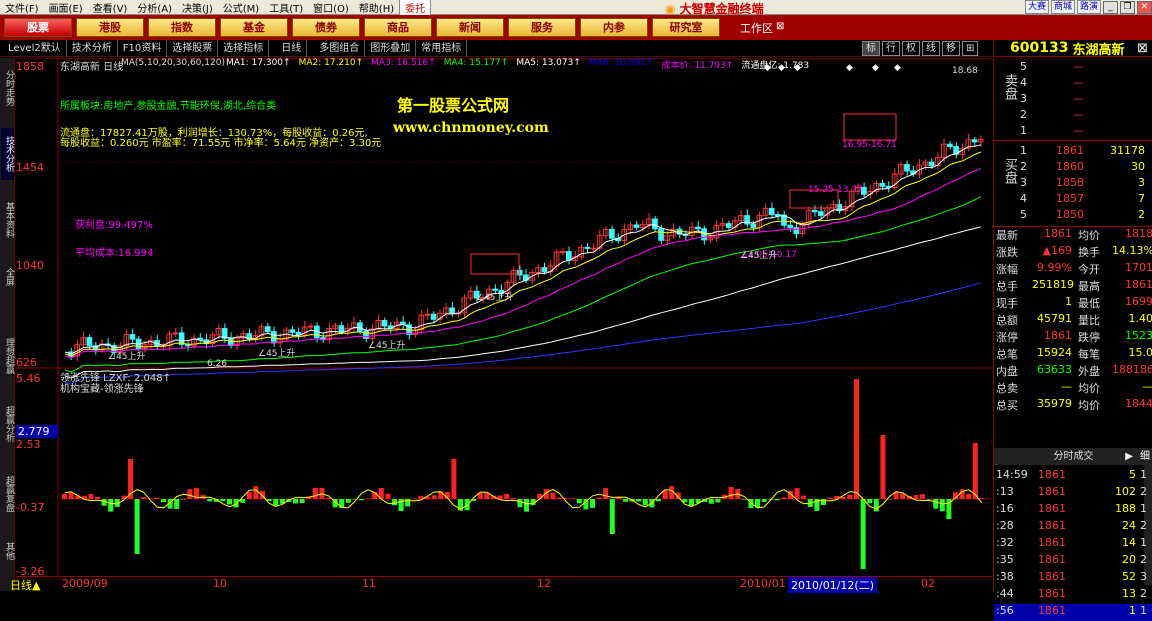 The image size is (1152, 621). Describe the element at coordinates (1144, 7) in the screenshot. I see `close-icon: ✕` at that location.